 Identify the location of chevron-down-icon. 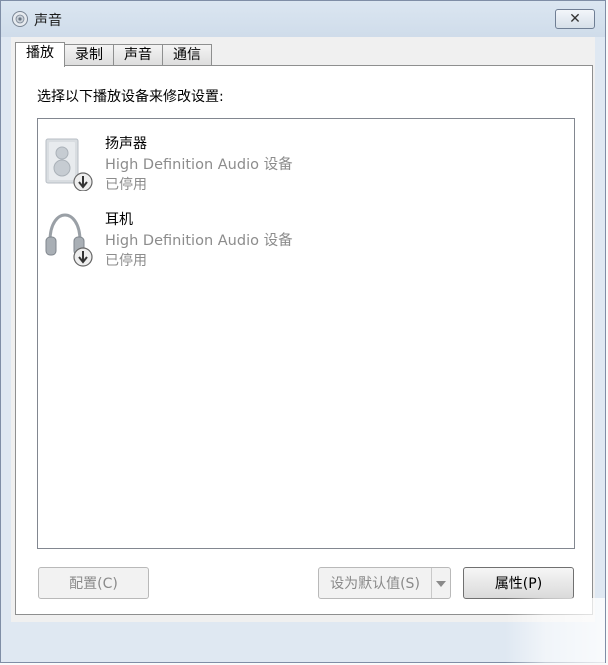
(440, 583).